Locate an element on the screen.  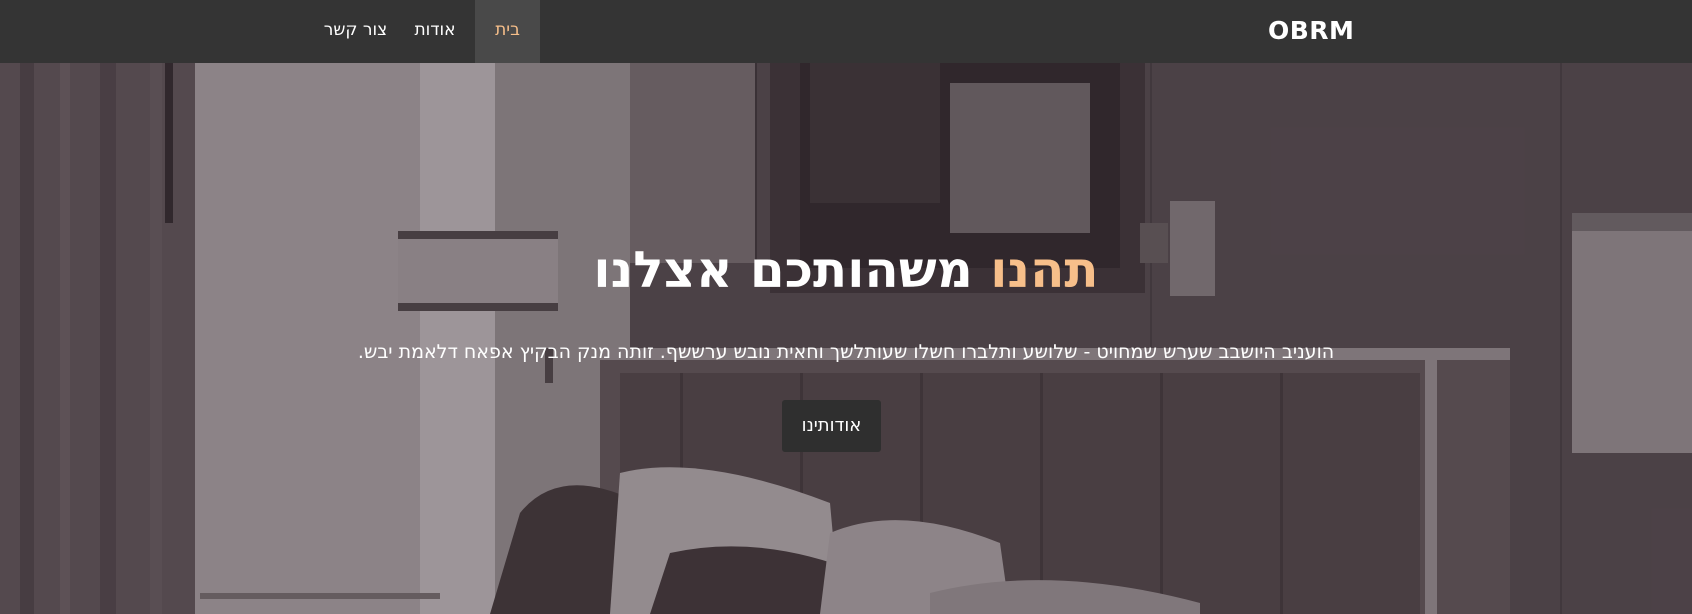
brand-logo: OBRM is located at coordinates (1311, 30).